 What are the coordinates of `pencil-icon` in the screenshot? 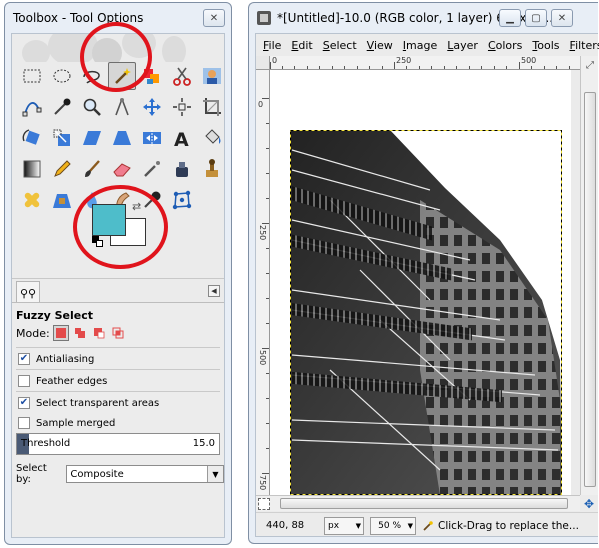 It's located at (62, 169).